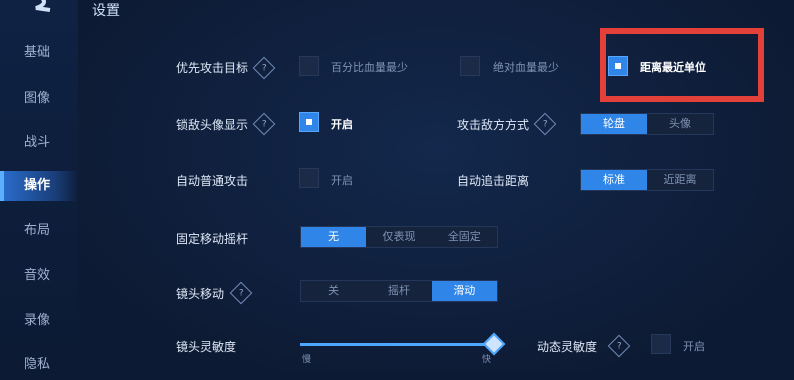 This screenshot has height=380, width=794. Describe the element at coordinates (682, 65) in the screenshot. I see `highlight-box` at that location.